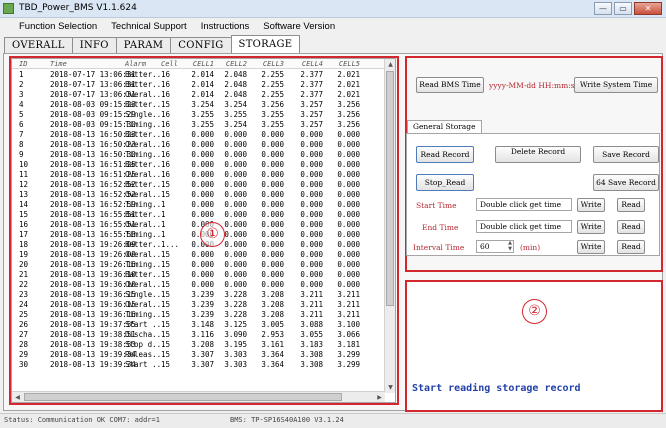 The width and height of the screenshot is (666, 428). I want to click on tab-general-storage: General Storage, so click(444, 127).